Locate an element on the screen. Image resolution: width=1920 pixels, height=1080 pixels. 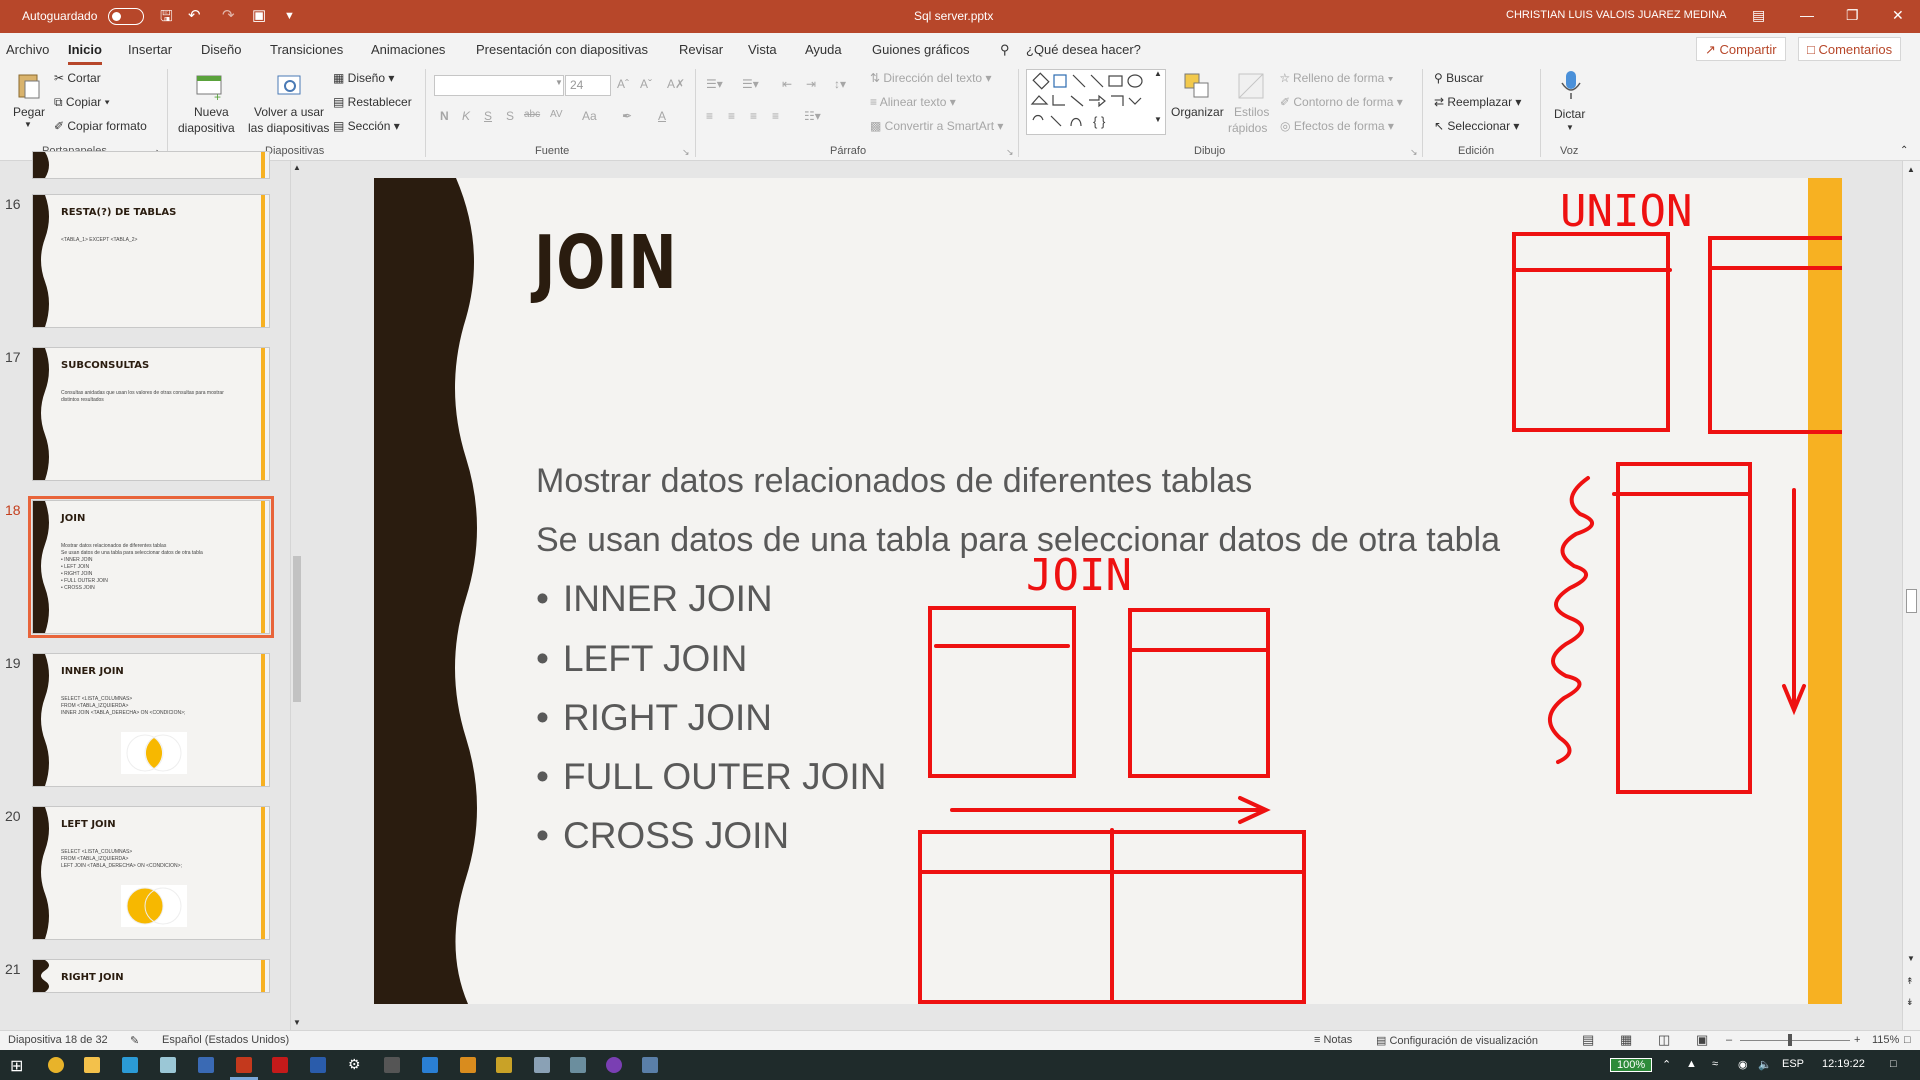
quick-styles-label-2: rápidos is located at coordinates (1247, 128).